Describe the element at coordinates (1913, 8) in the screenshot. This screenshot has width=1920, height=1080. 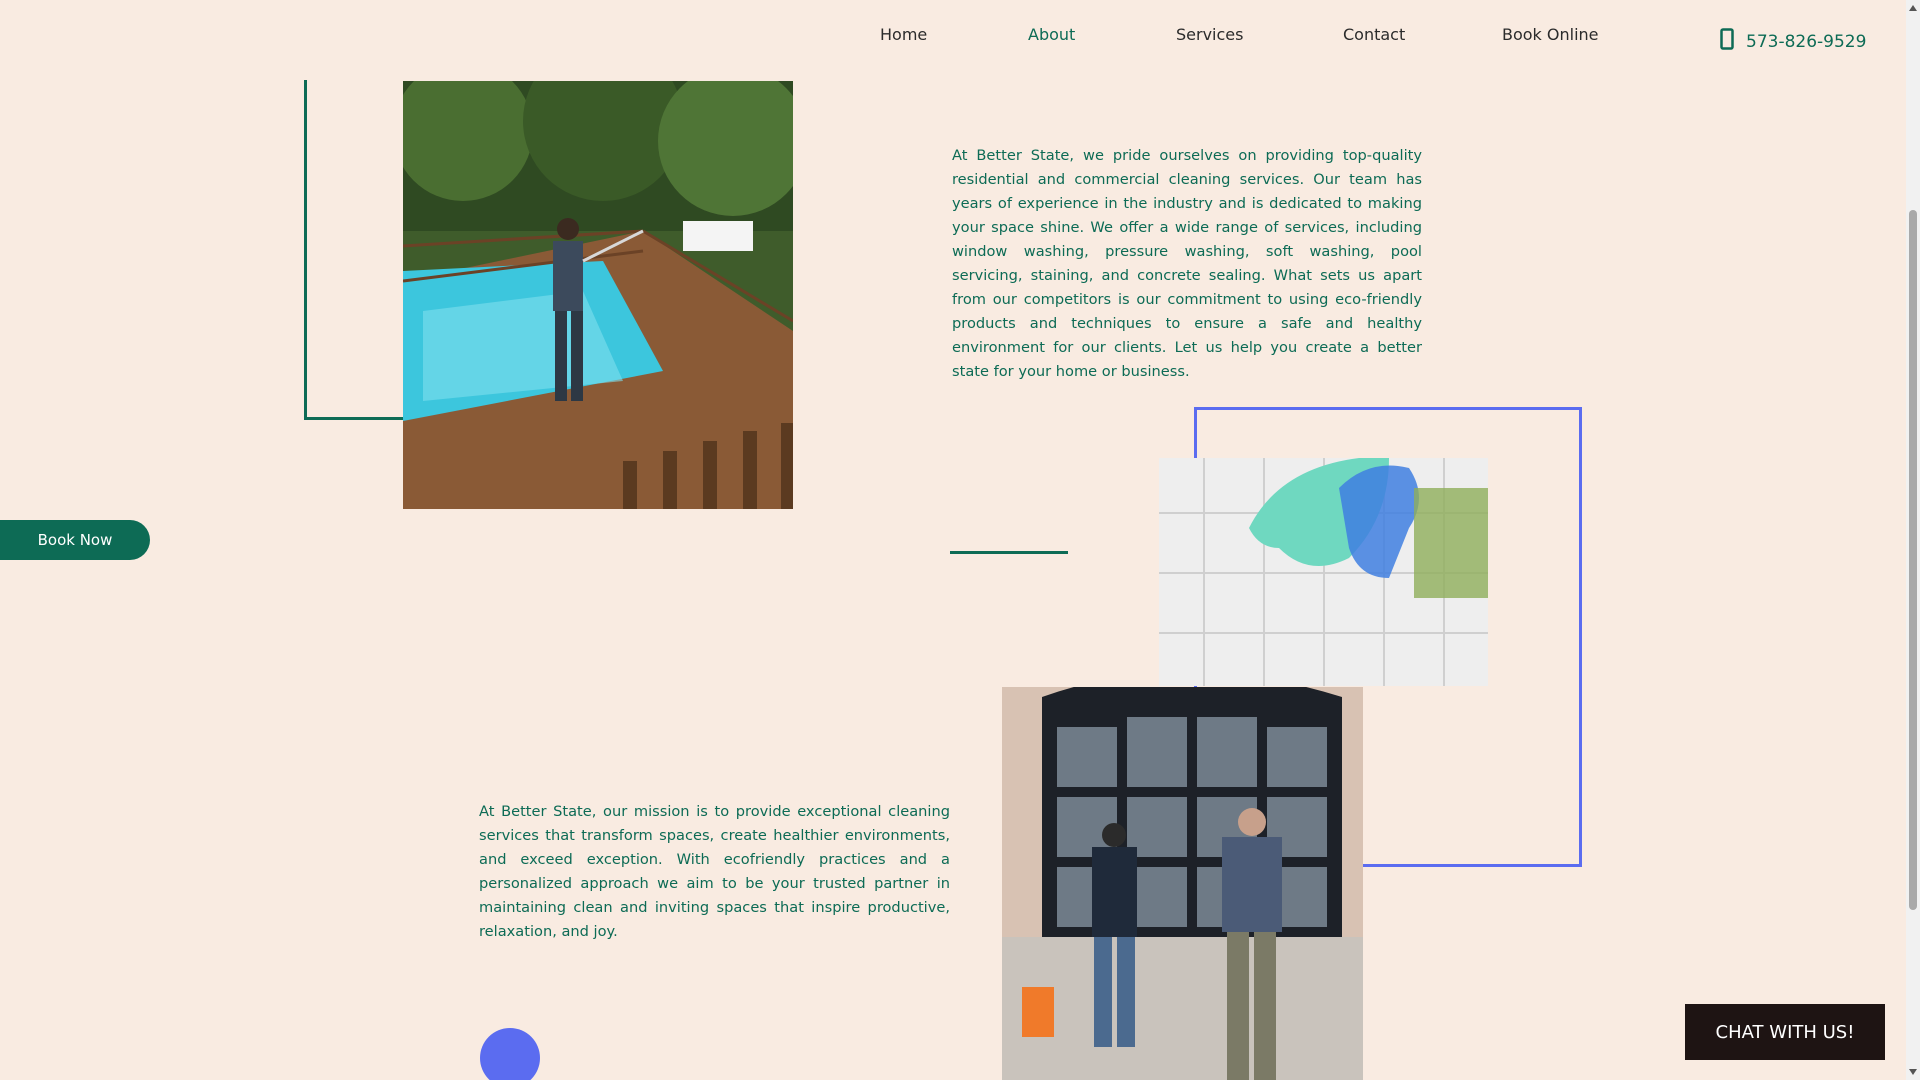
I see `scroll-up-arrow-icon` at that location.